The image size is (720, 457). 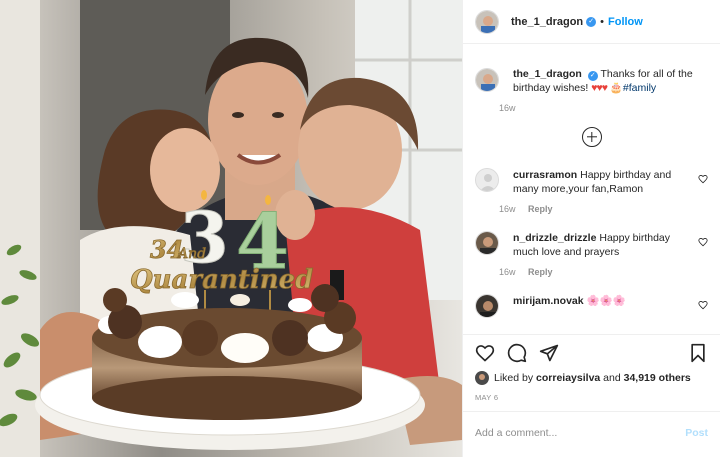 I want to click on liker-username: correiaysilva, so click(x=568, y=378).